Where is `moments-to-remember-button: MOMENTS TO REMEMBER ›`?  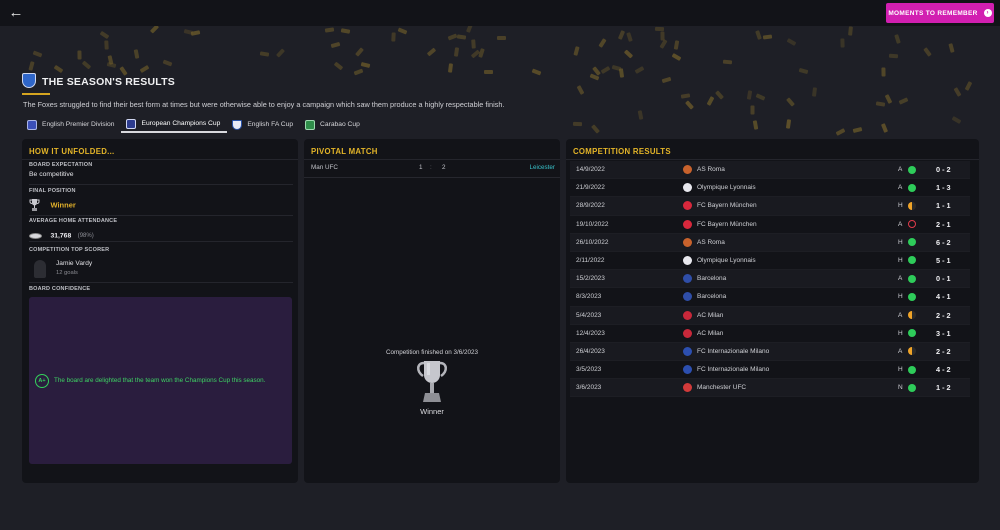 moments-to-remember-button: MOMENTS TO REMEMBER › is located at coordinates (940, 13).